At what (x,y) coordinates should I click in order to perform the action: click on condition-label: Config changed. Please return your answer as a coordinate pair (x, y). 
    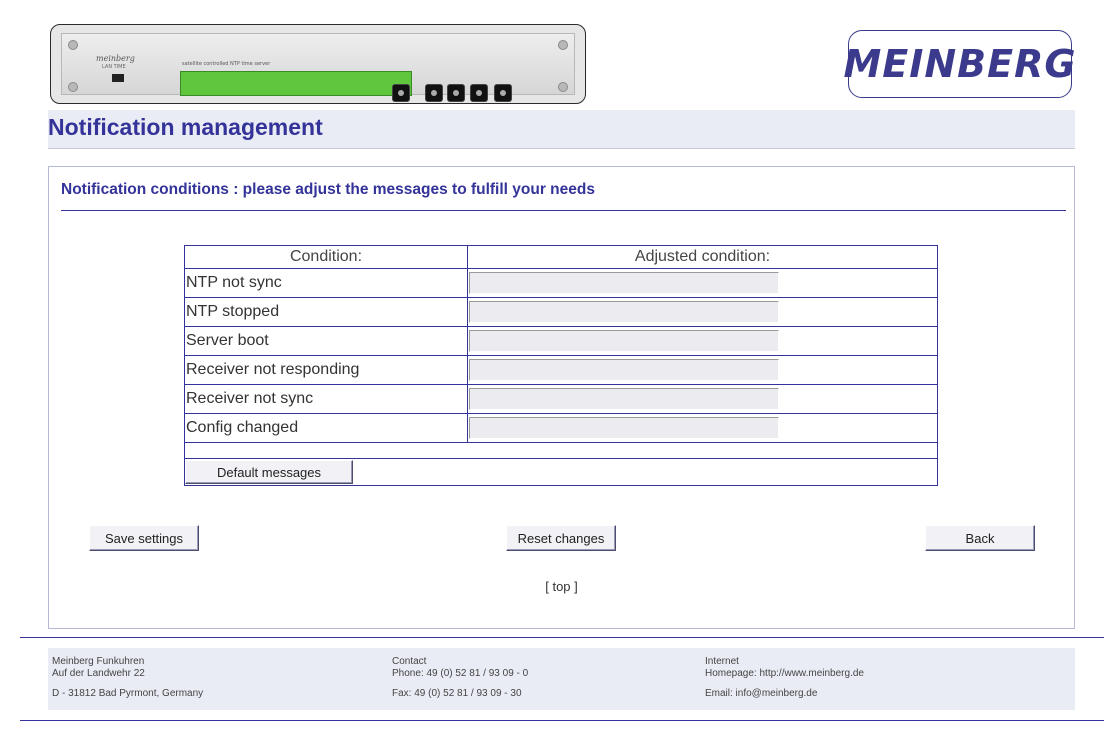
    Looking at the image, I should click on (326, 428).